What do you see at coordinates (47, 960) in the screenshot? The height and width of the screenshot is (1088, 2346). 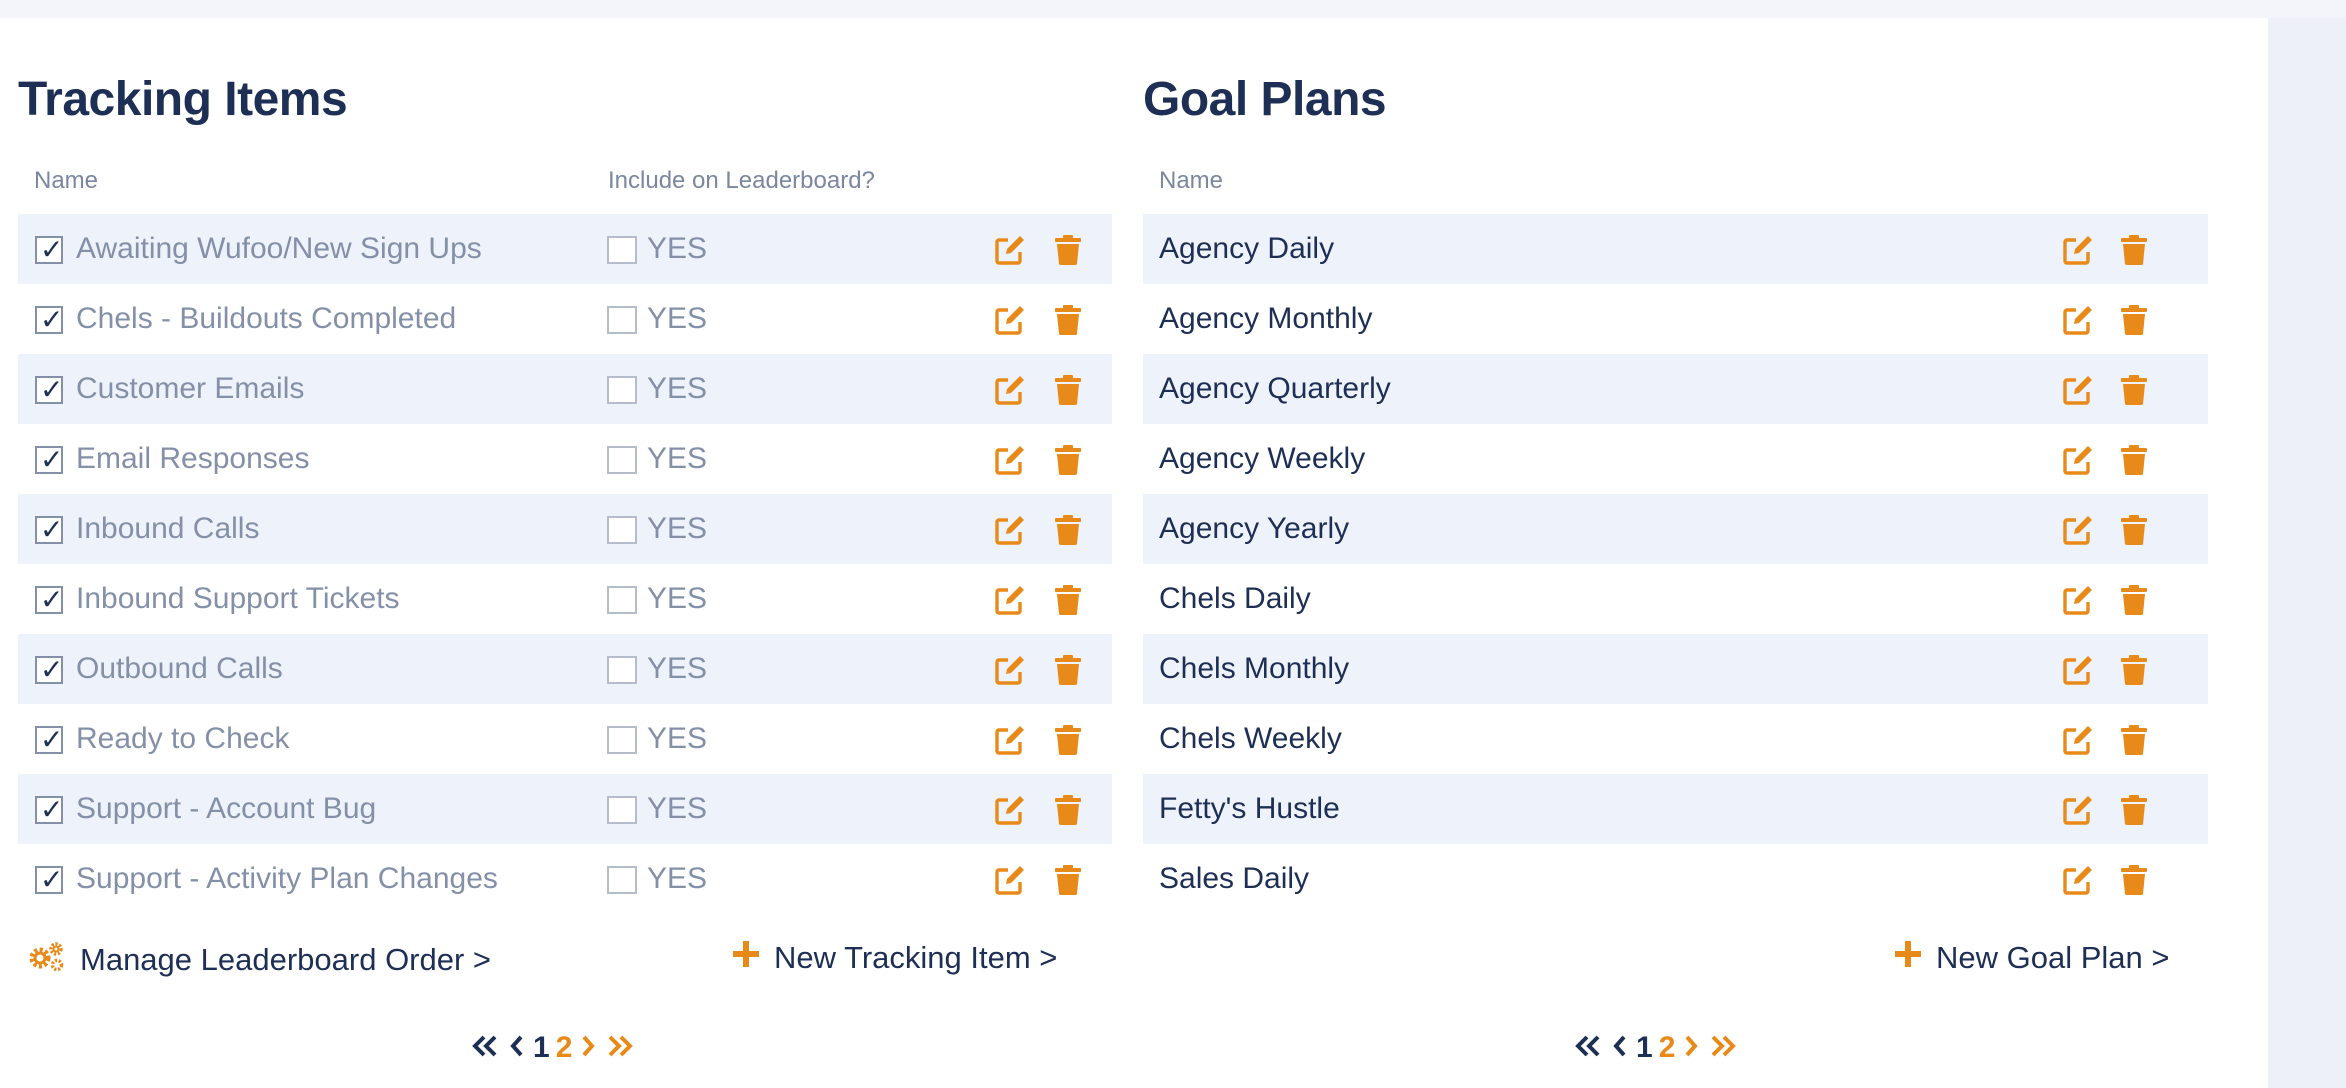 I see `gears-icon` at bounding box center [47, 960].